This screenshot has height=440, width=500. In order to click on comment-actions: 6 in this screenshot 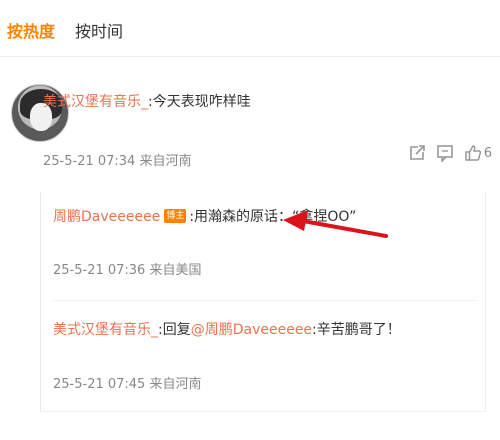, I will do `click(450, 153)`.